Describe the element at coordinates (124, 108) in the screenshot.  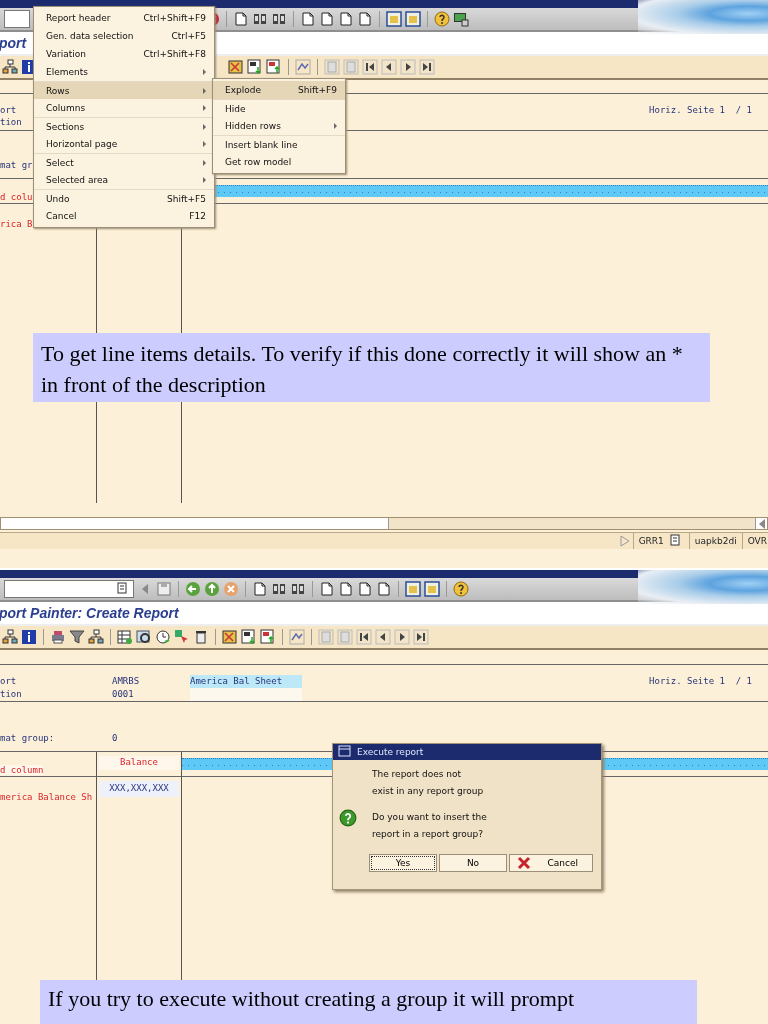
I see `menu-item: Columns` at that location.